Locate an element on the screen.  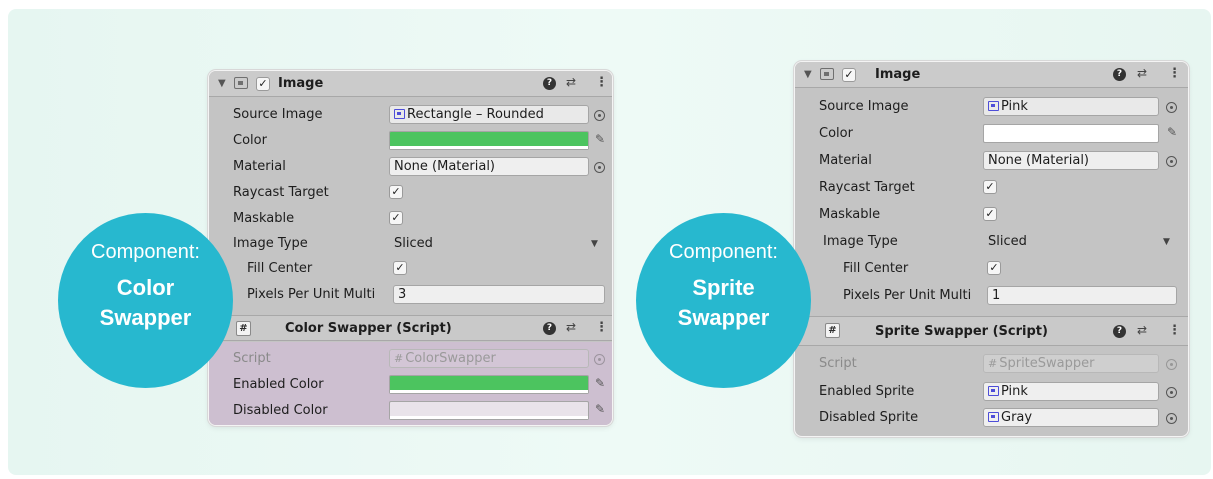
pixels-per-unit-value: 1 is located at coordinates (996, 295).